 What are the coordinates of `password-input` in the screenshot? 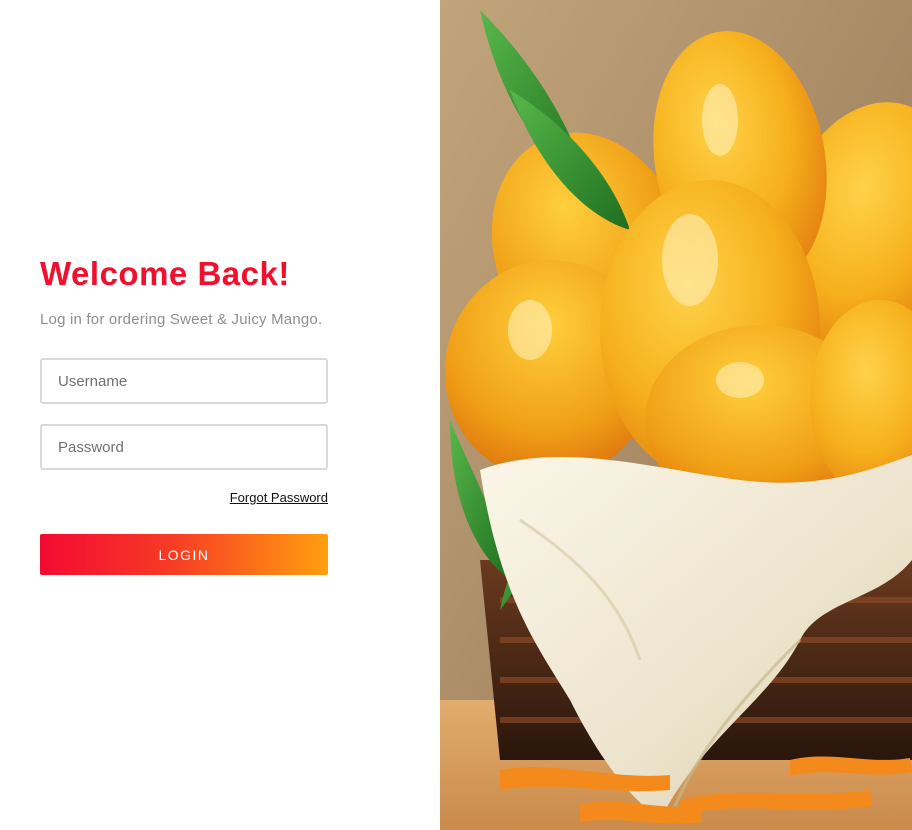 It's located at (184, 447).